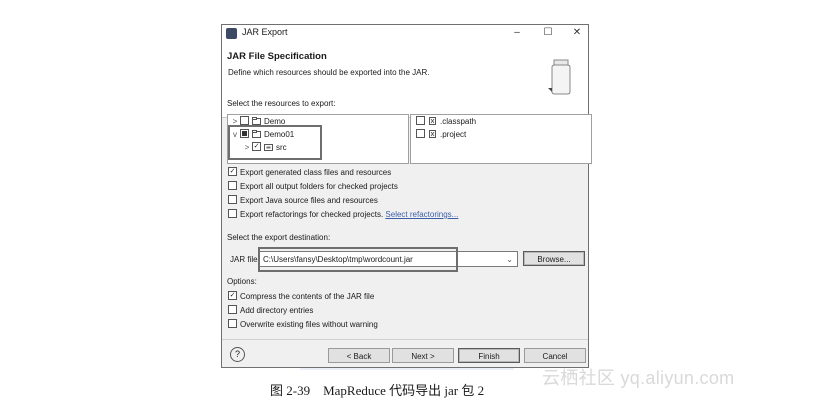 The image size is (820, 404). Describe the element at coordinates (405, 339) in the screenshot. I see `divider` at that location.